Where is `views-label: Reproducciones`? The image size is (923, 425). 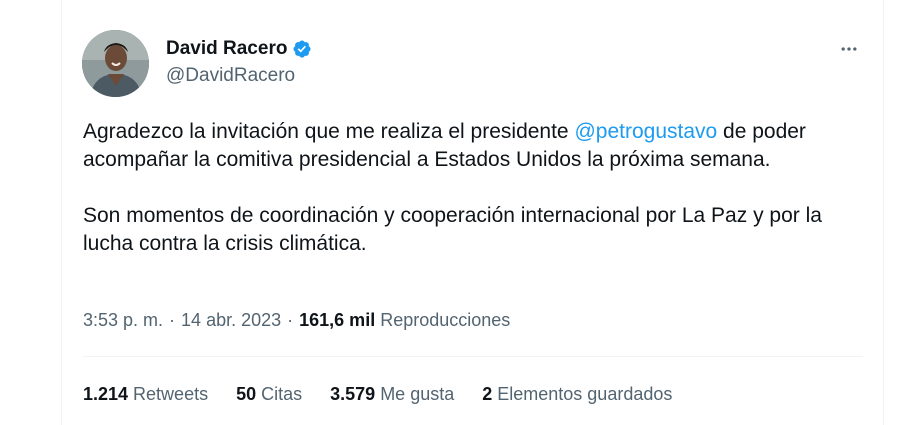
views-label: Reproducciones is located at coordinates (445, 319).